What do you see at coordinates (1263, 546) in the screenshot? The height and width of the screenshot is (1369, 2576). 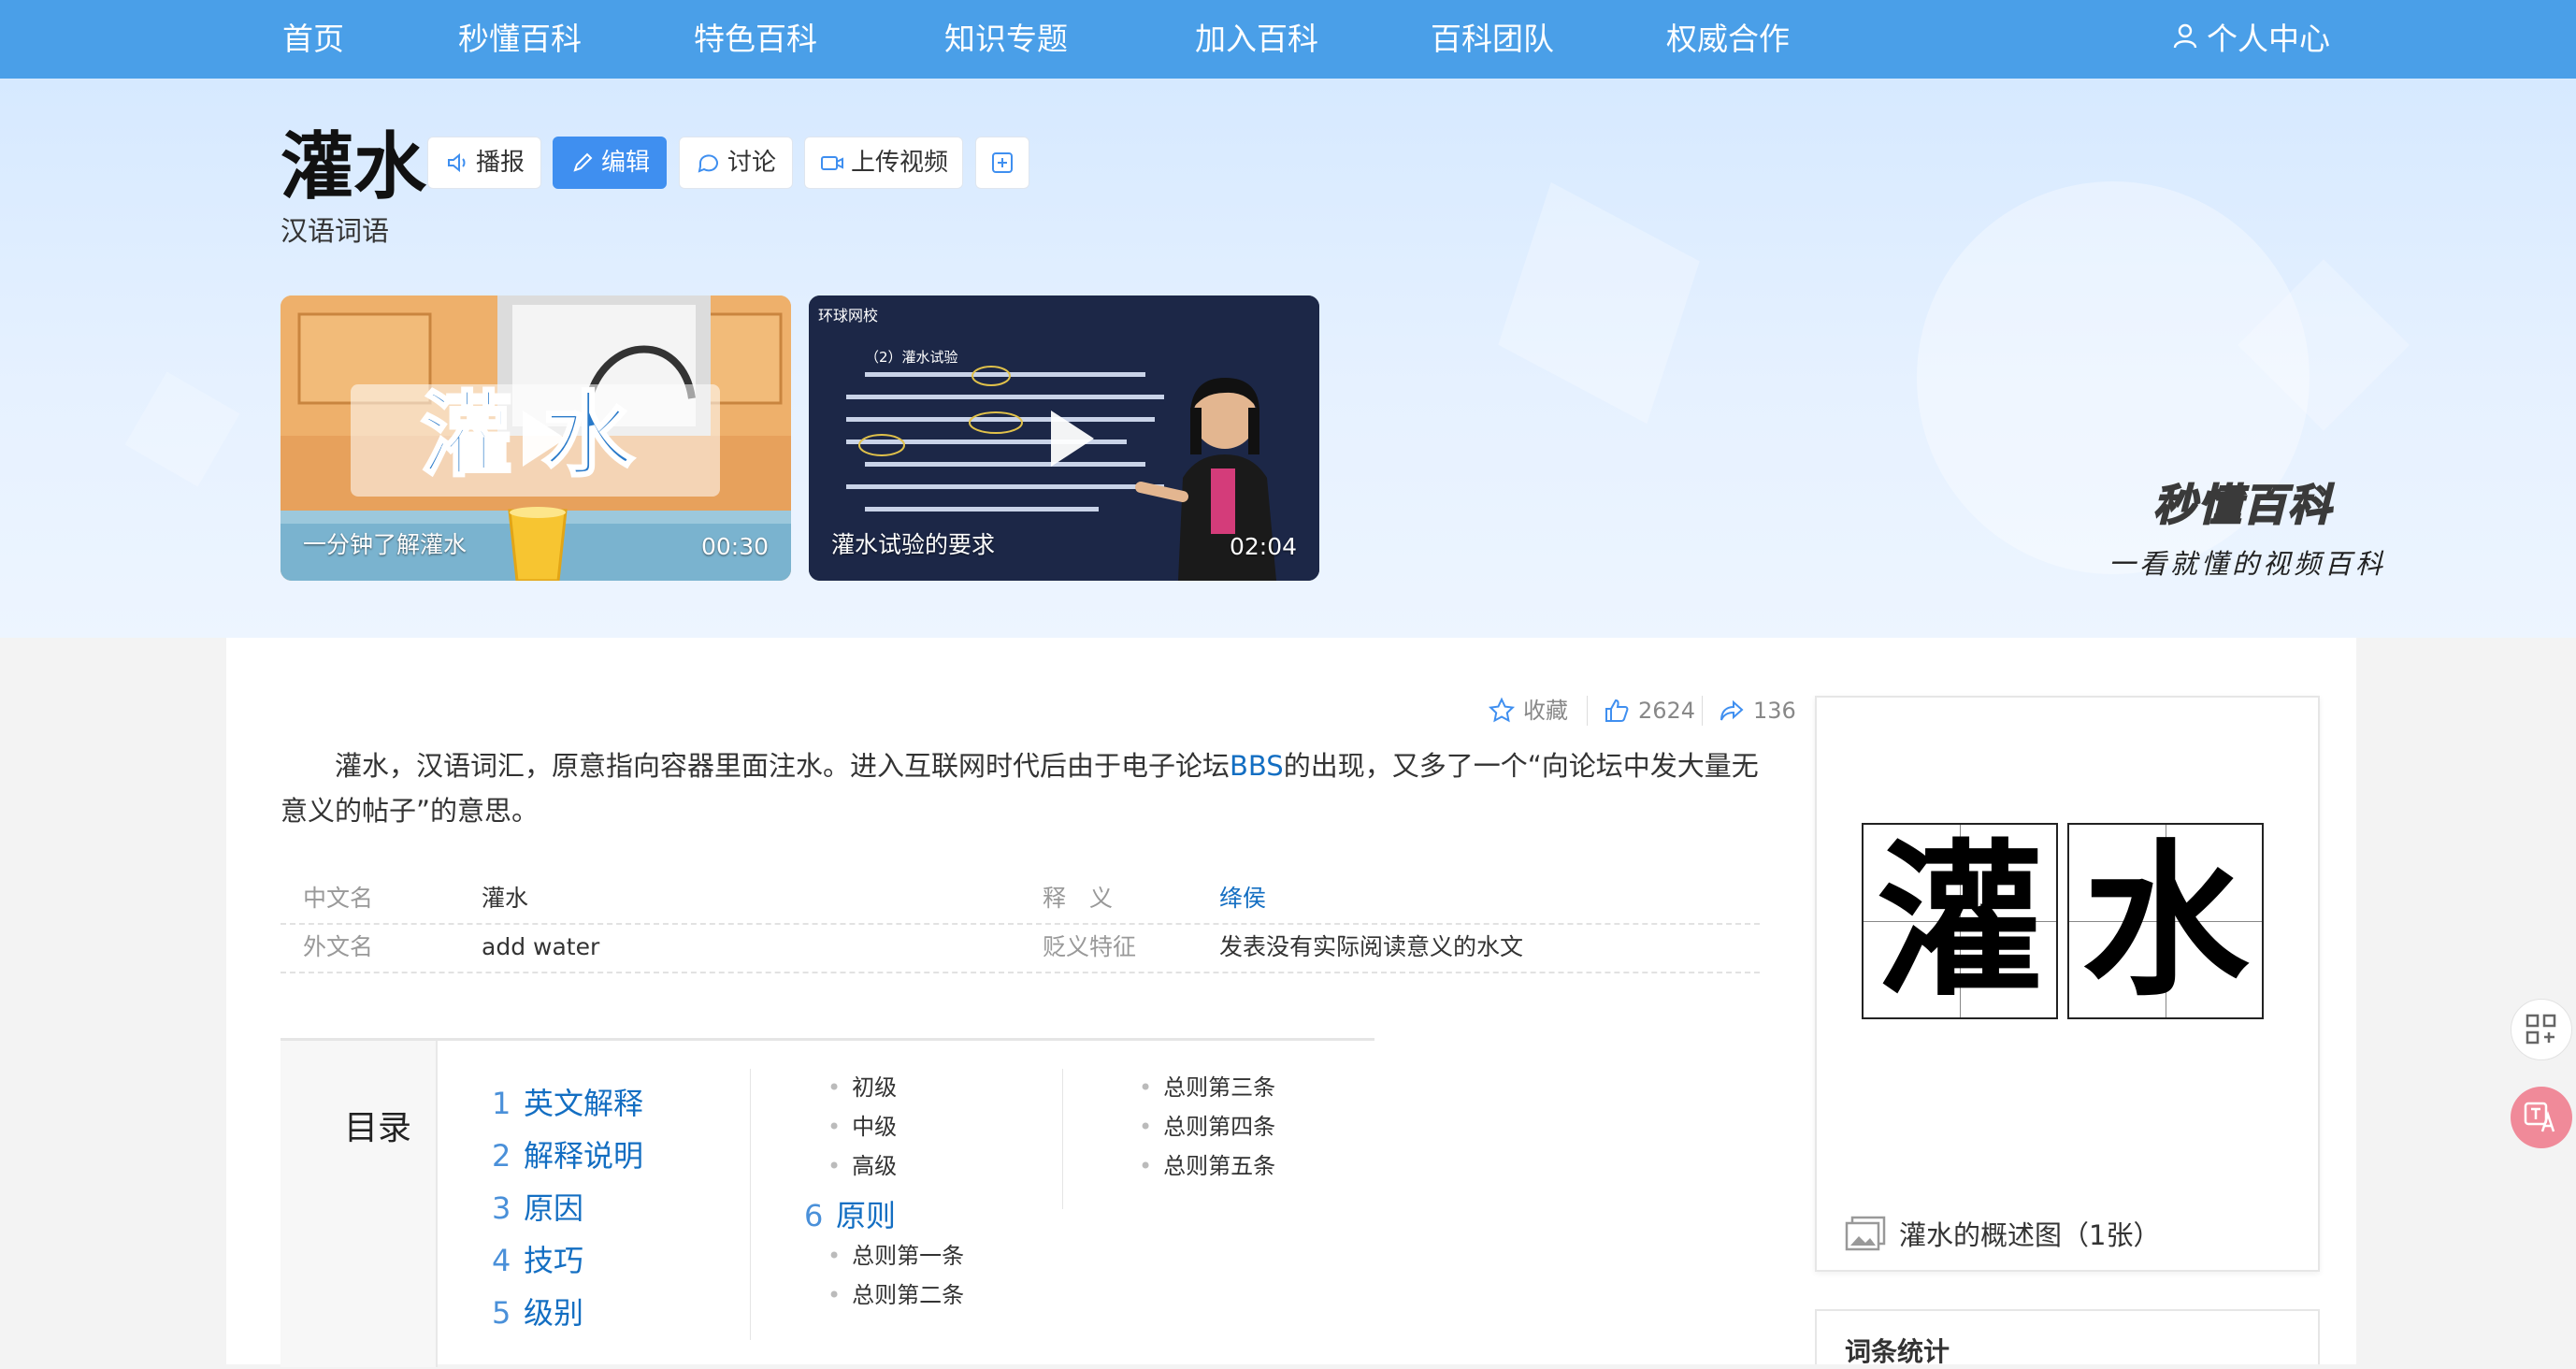 I see `video-duration: 02:04` at bounding box center [1263, 546].